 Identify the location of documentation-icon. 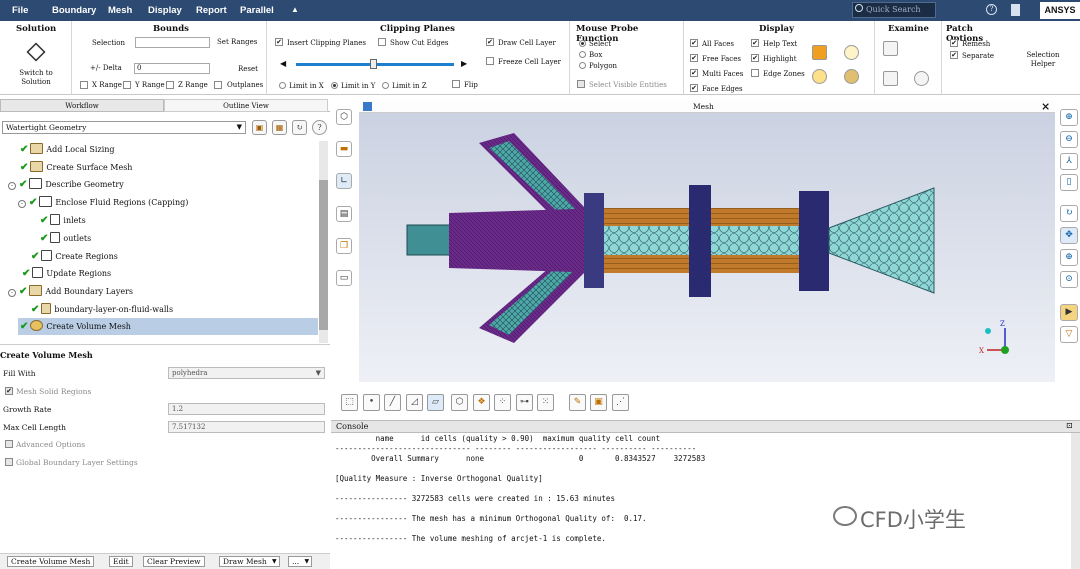
(1015, 10).